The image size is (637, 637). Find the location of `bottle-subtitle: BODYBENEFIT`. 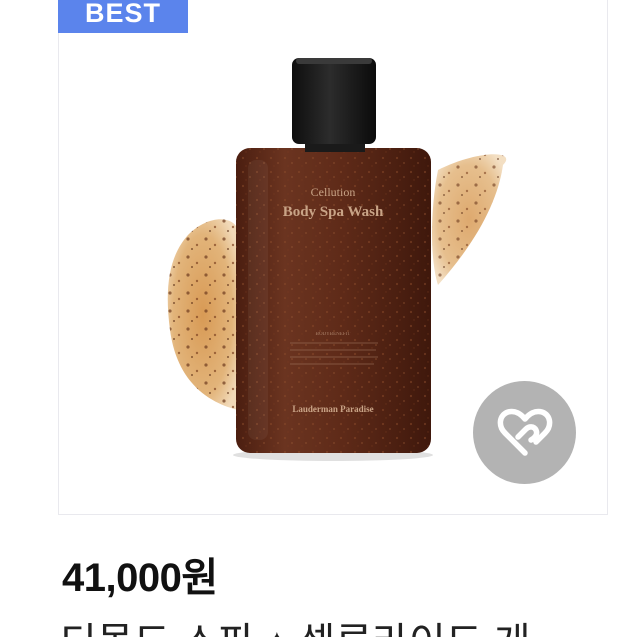

bottle-subtitle: BODYBENEFIT is located at coordinates (333, 334).